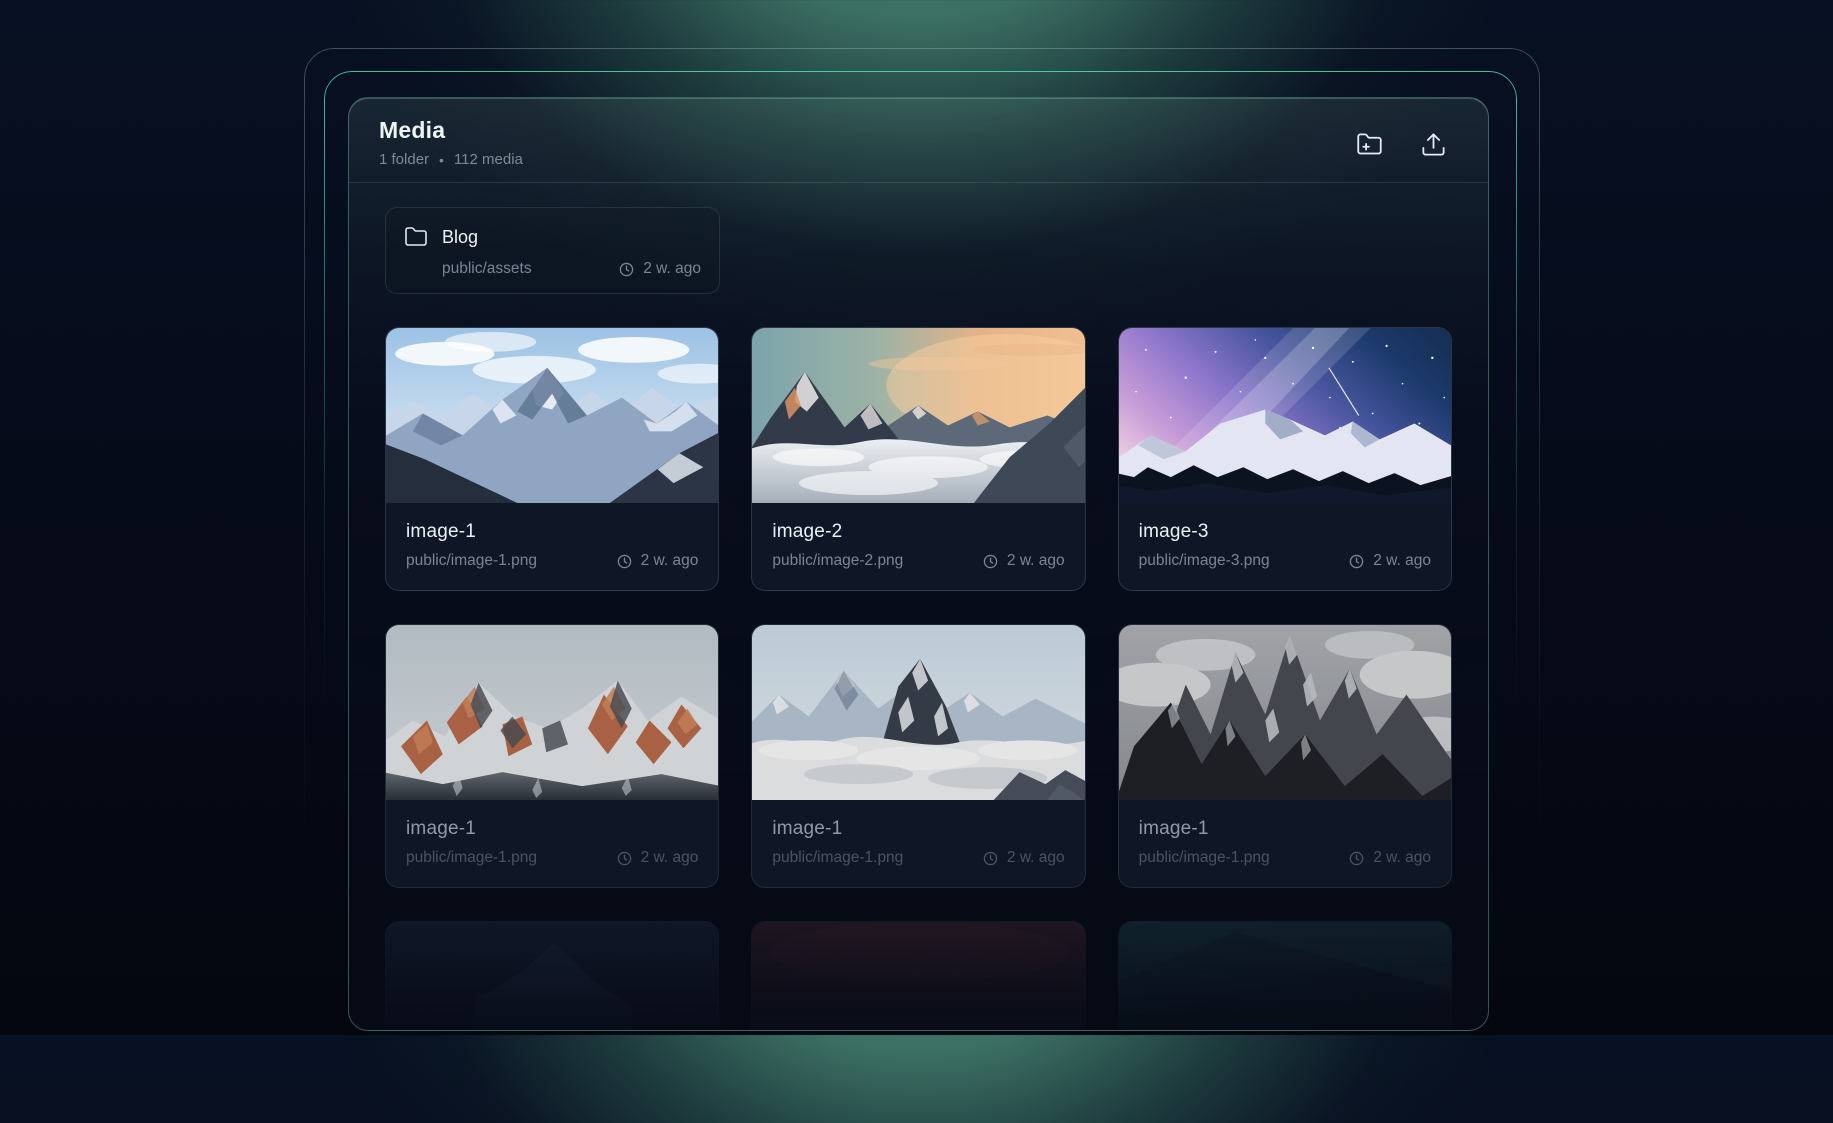 The width and height of the screenshot is (1833, 1123). I want to click on thumbnail-faded-teal, so click(1284, 976).